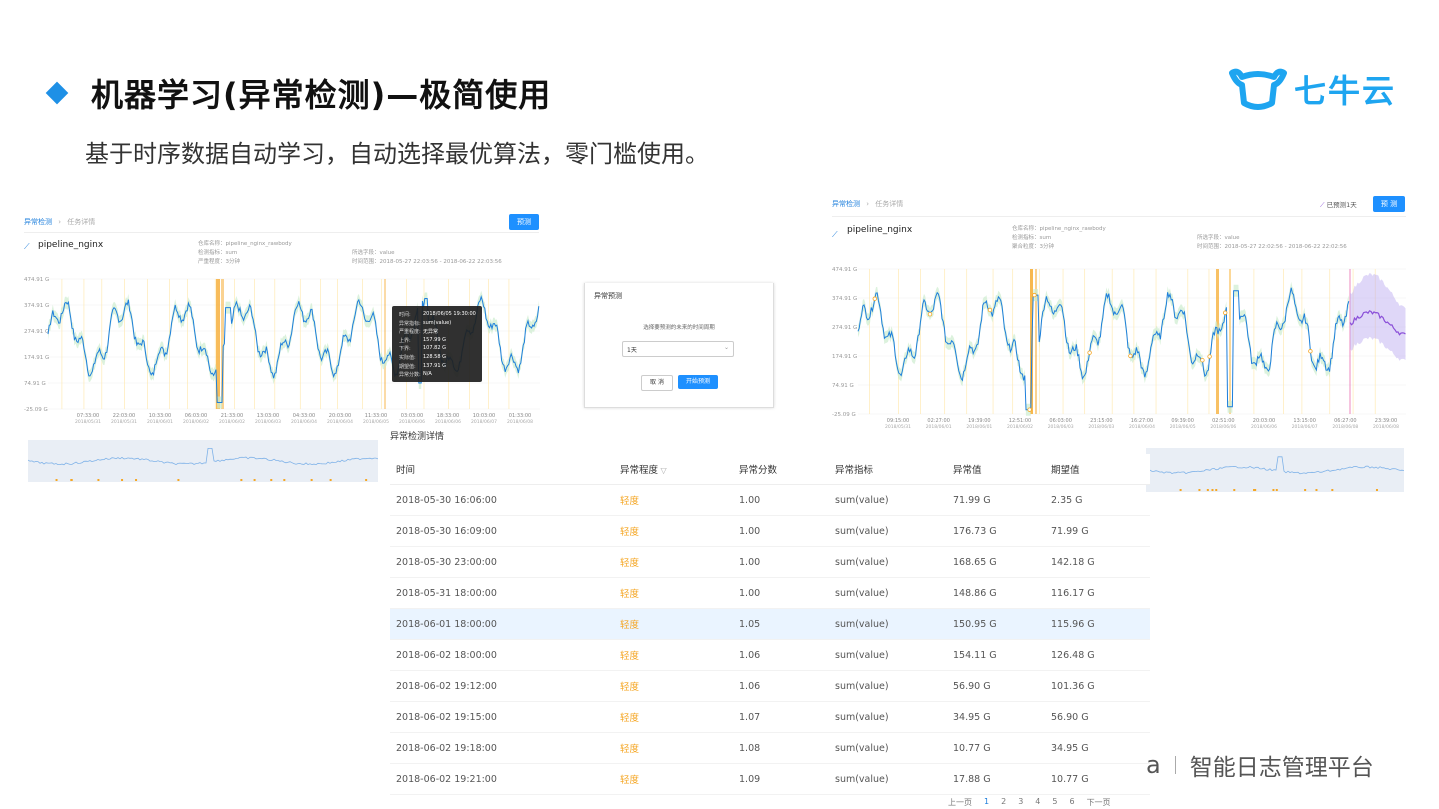  I want to click on table-header-cell: 时间, so click(406, 470).